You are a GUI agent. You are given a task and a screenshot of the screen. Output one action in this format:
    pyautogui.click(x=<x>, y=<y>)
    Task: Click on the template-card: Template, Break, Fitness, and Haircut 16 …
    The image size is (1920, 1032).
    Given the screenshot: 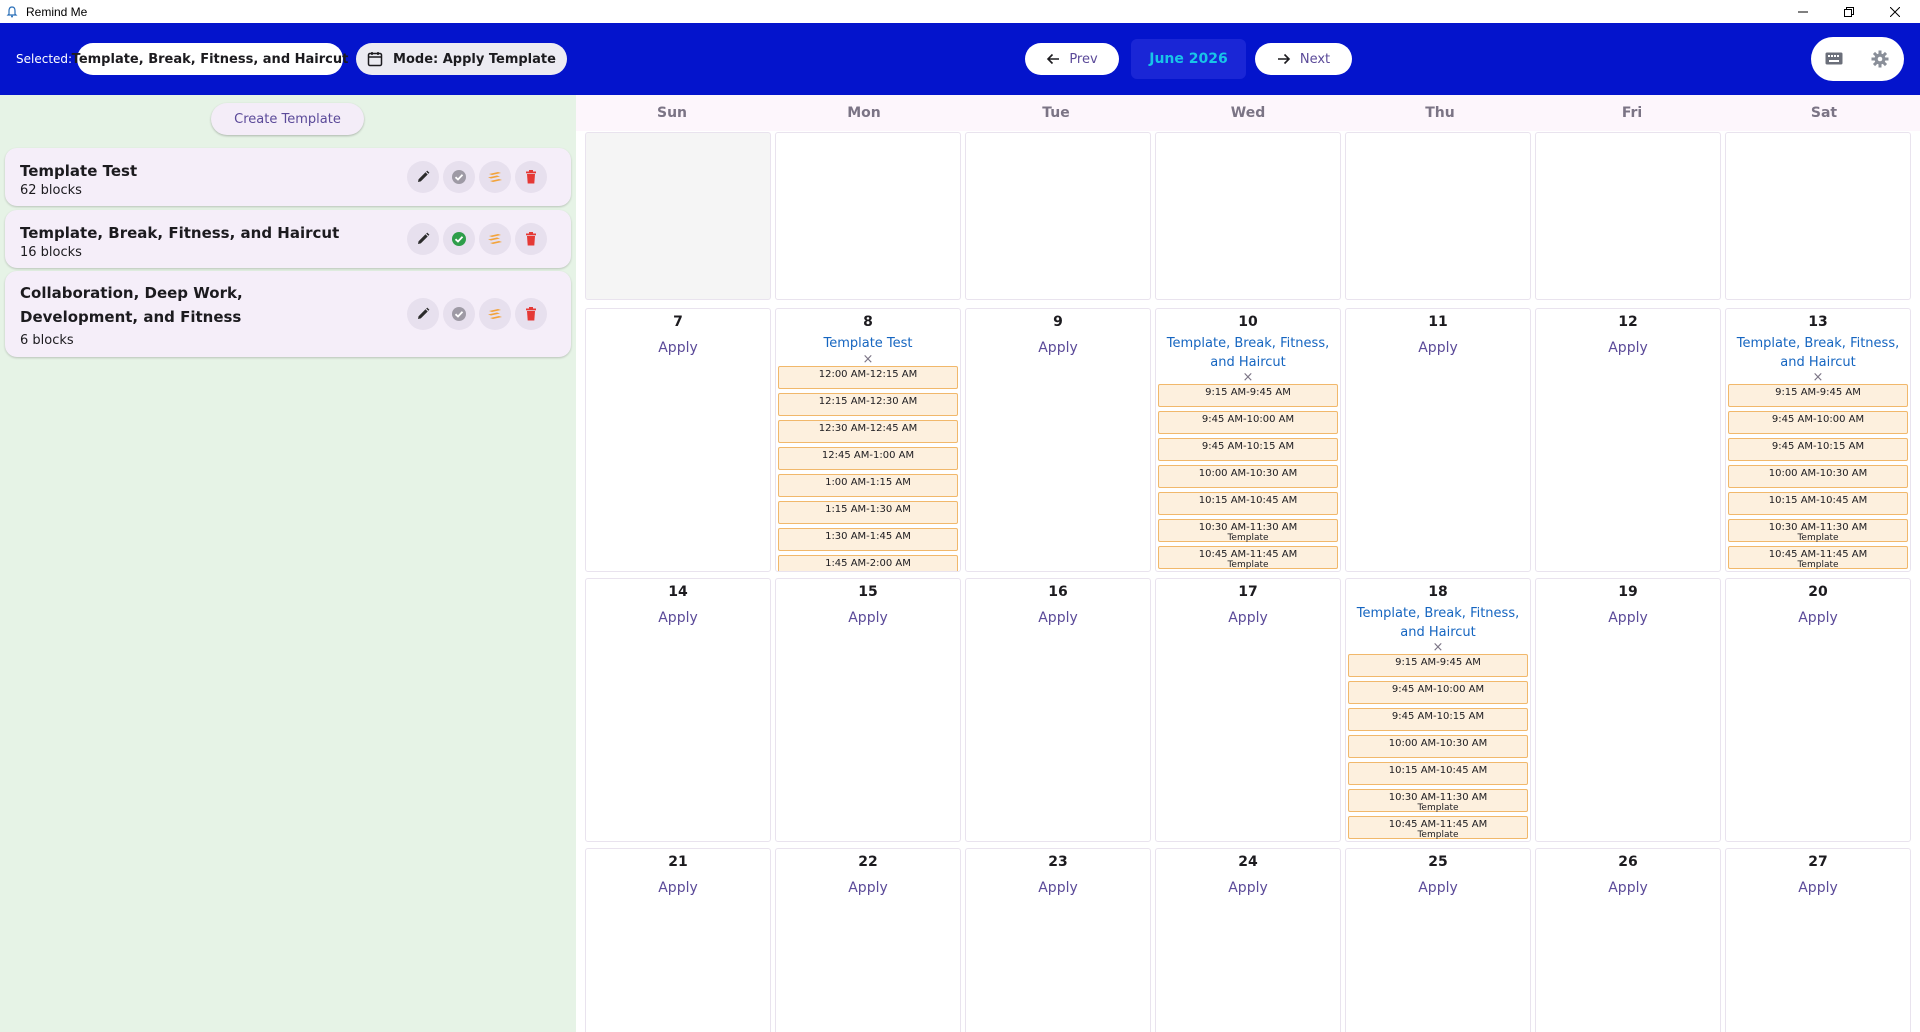 What is the action you would take?
    pyautogui.click(x=288, y=239)
    